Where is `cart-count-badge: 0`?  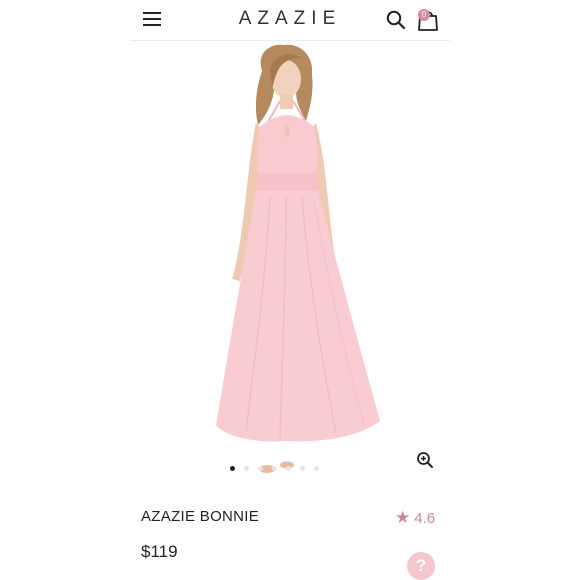
cart-count-badge: 0 is located at coordinates (424, 15).